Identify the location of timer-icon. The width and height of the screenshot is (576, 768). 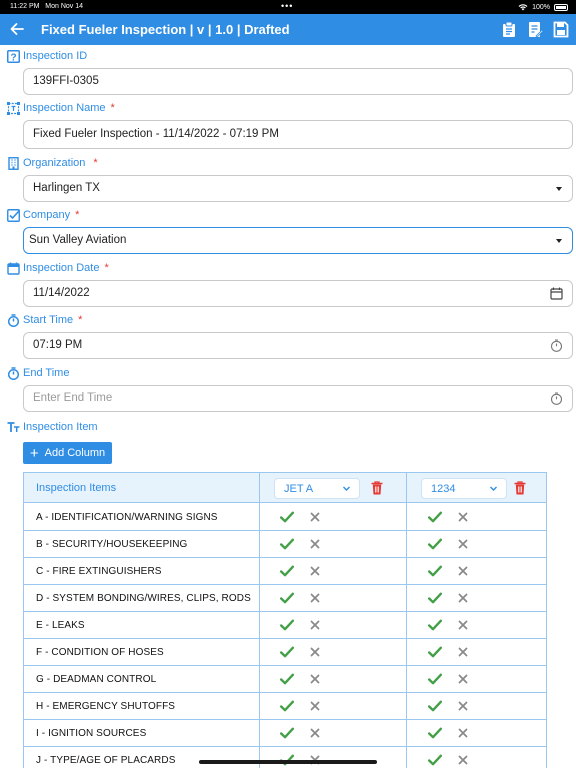
(13, 373).